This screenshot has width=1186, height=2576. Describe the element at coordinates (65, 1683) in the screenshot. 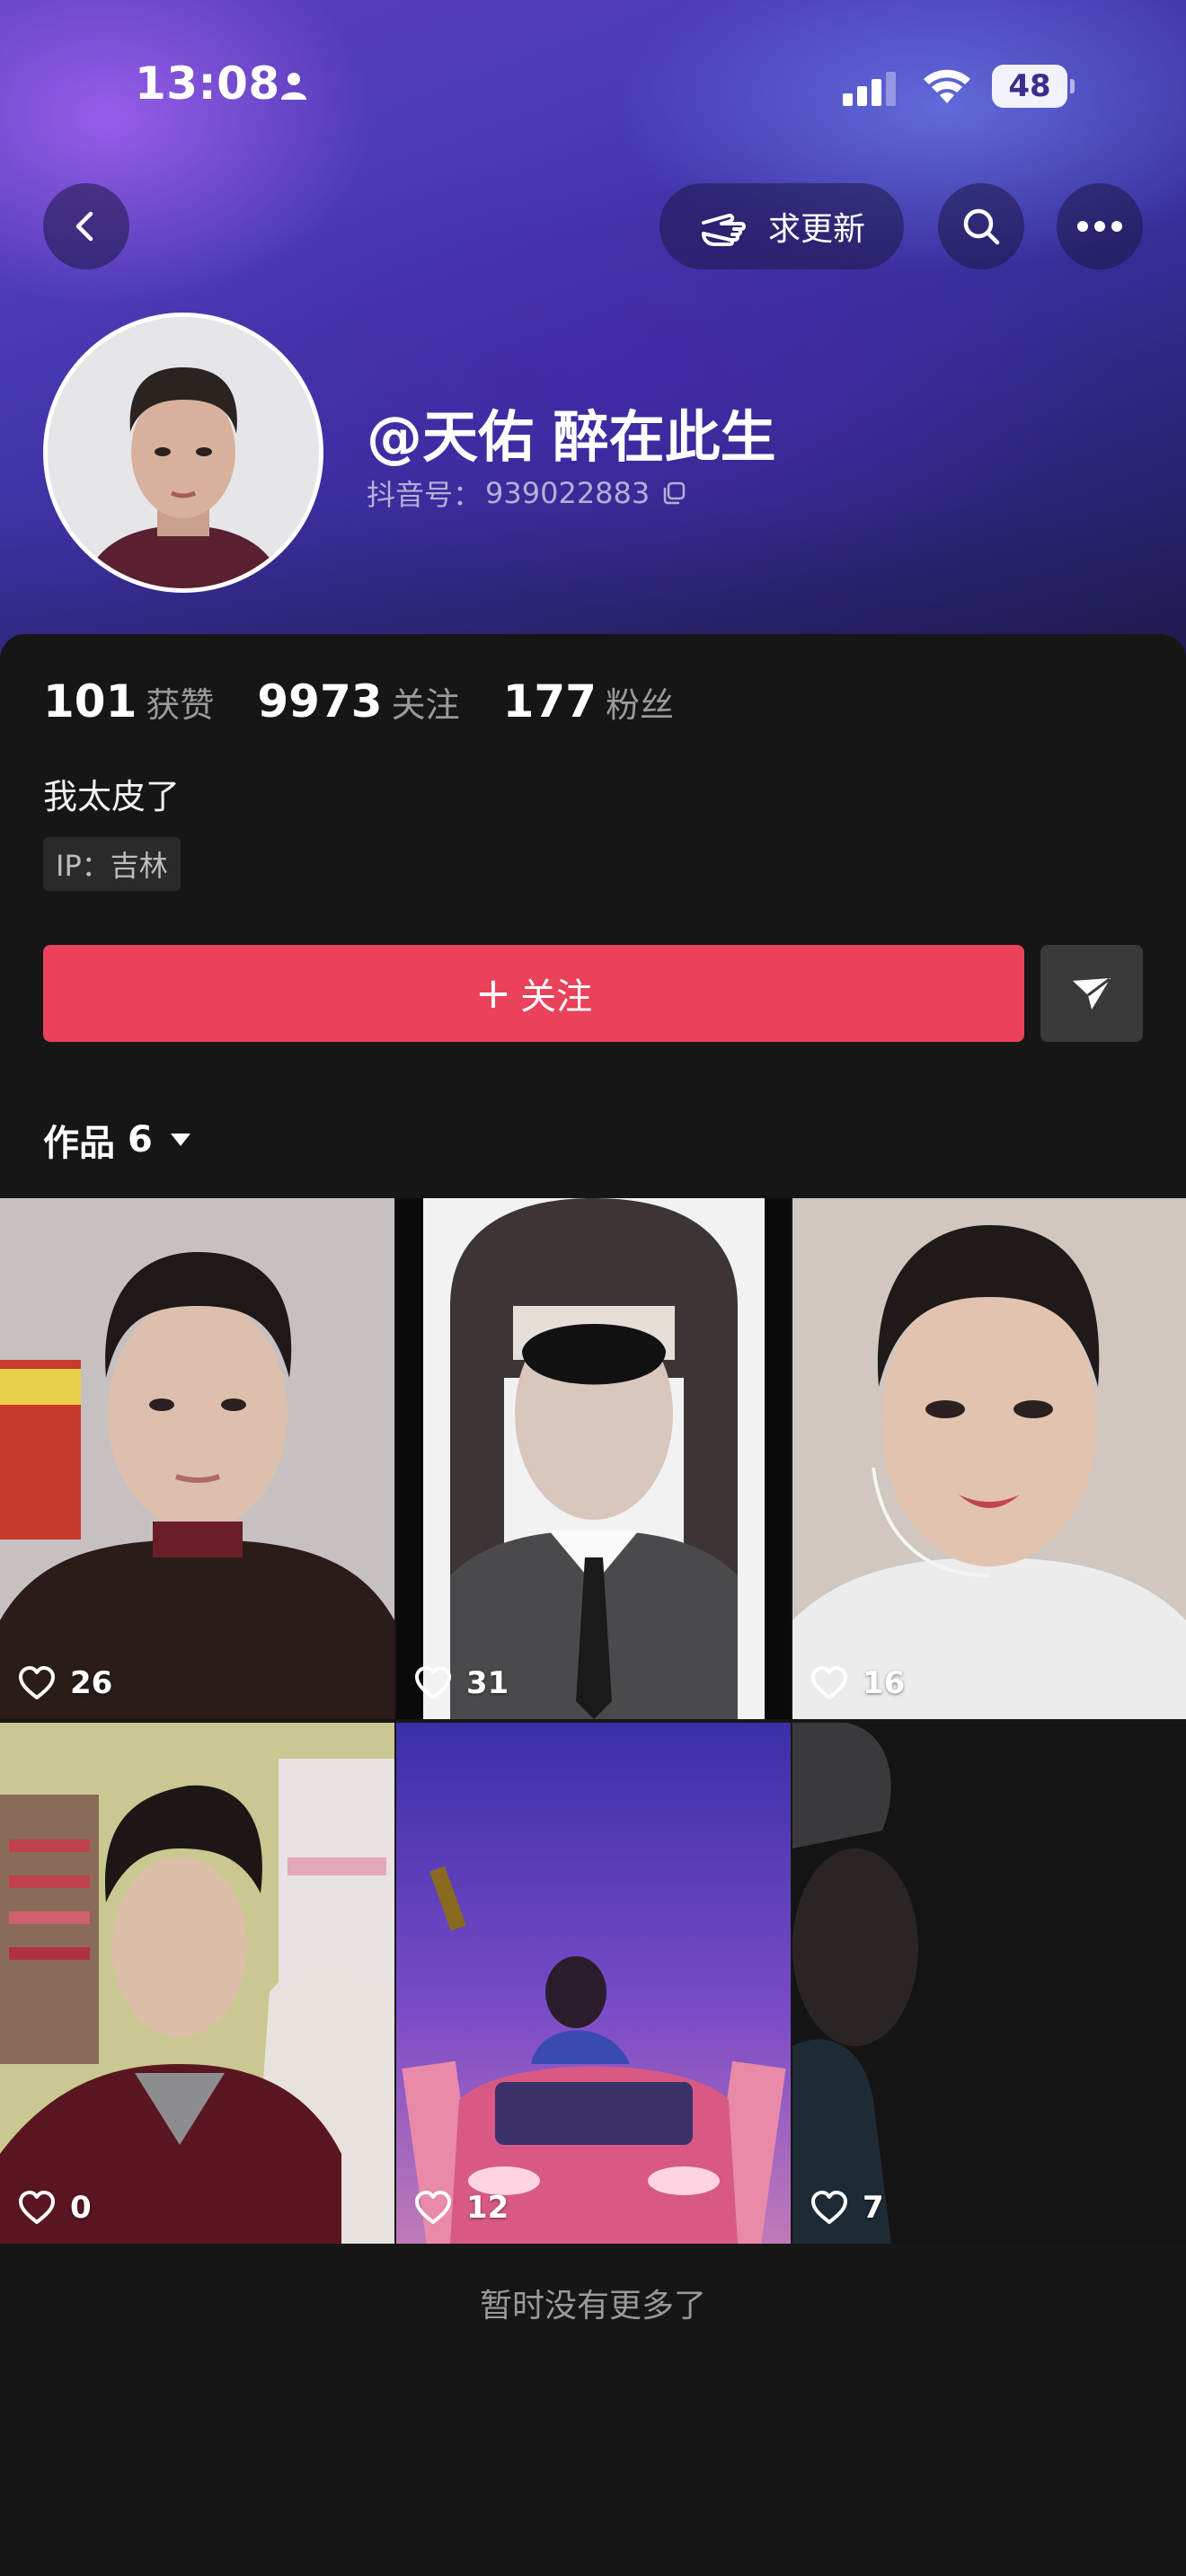

I see `like-count: 26` at that location.